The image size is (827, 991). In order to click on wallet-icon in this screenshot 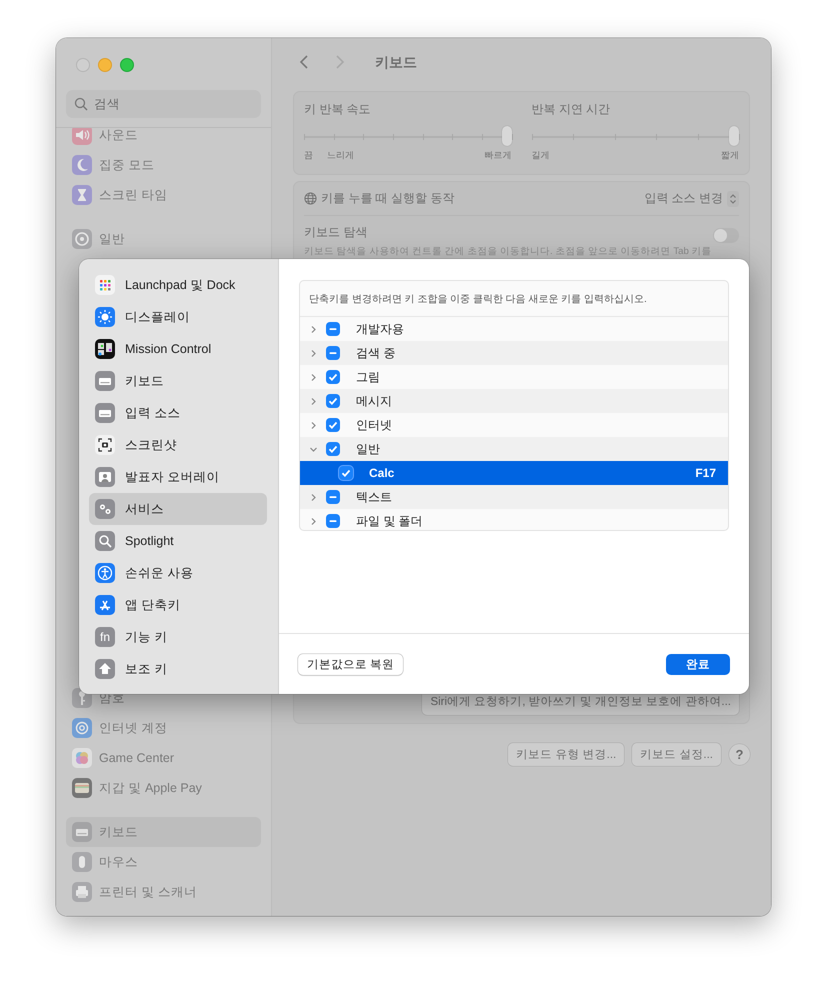, I will do `click(82, 788)`.